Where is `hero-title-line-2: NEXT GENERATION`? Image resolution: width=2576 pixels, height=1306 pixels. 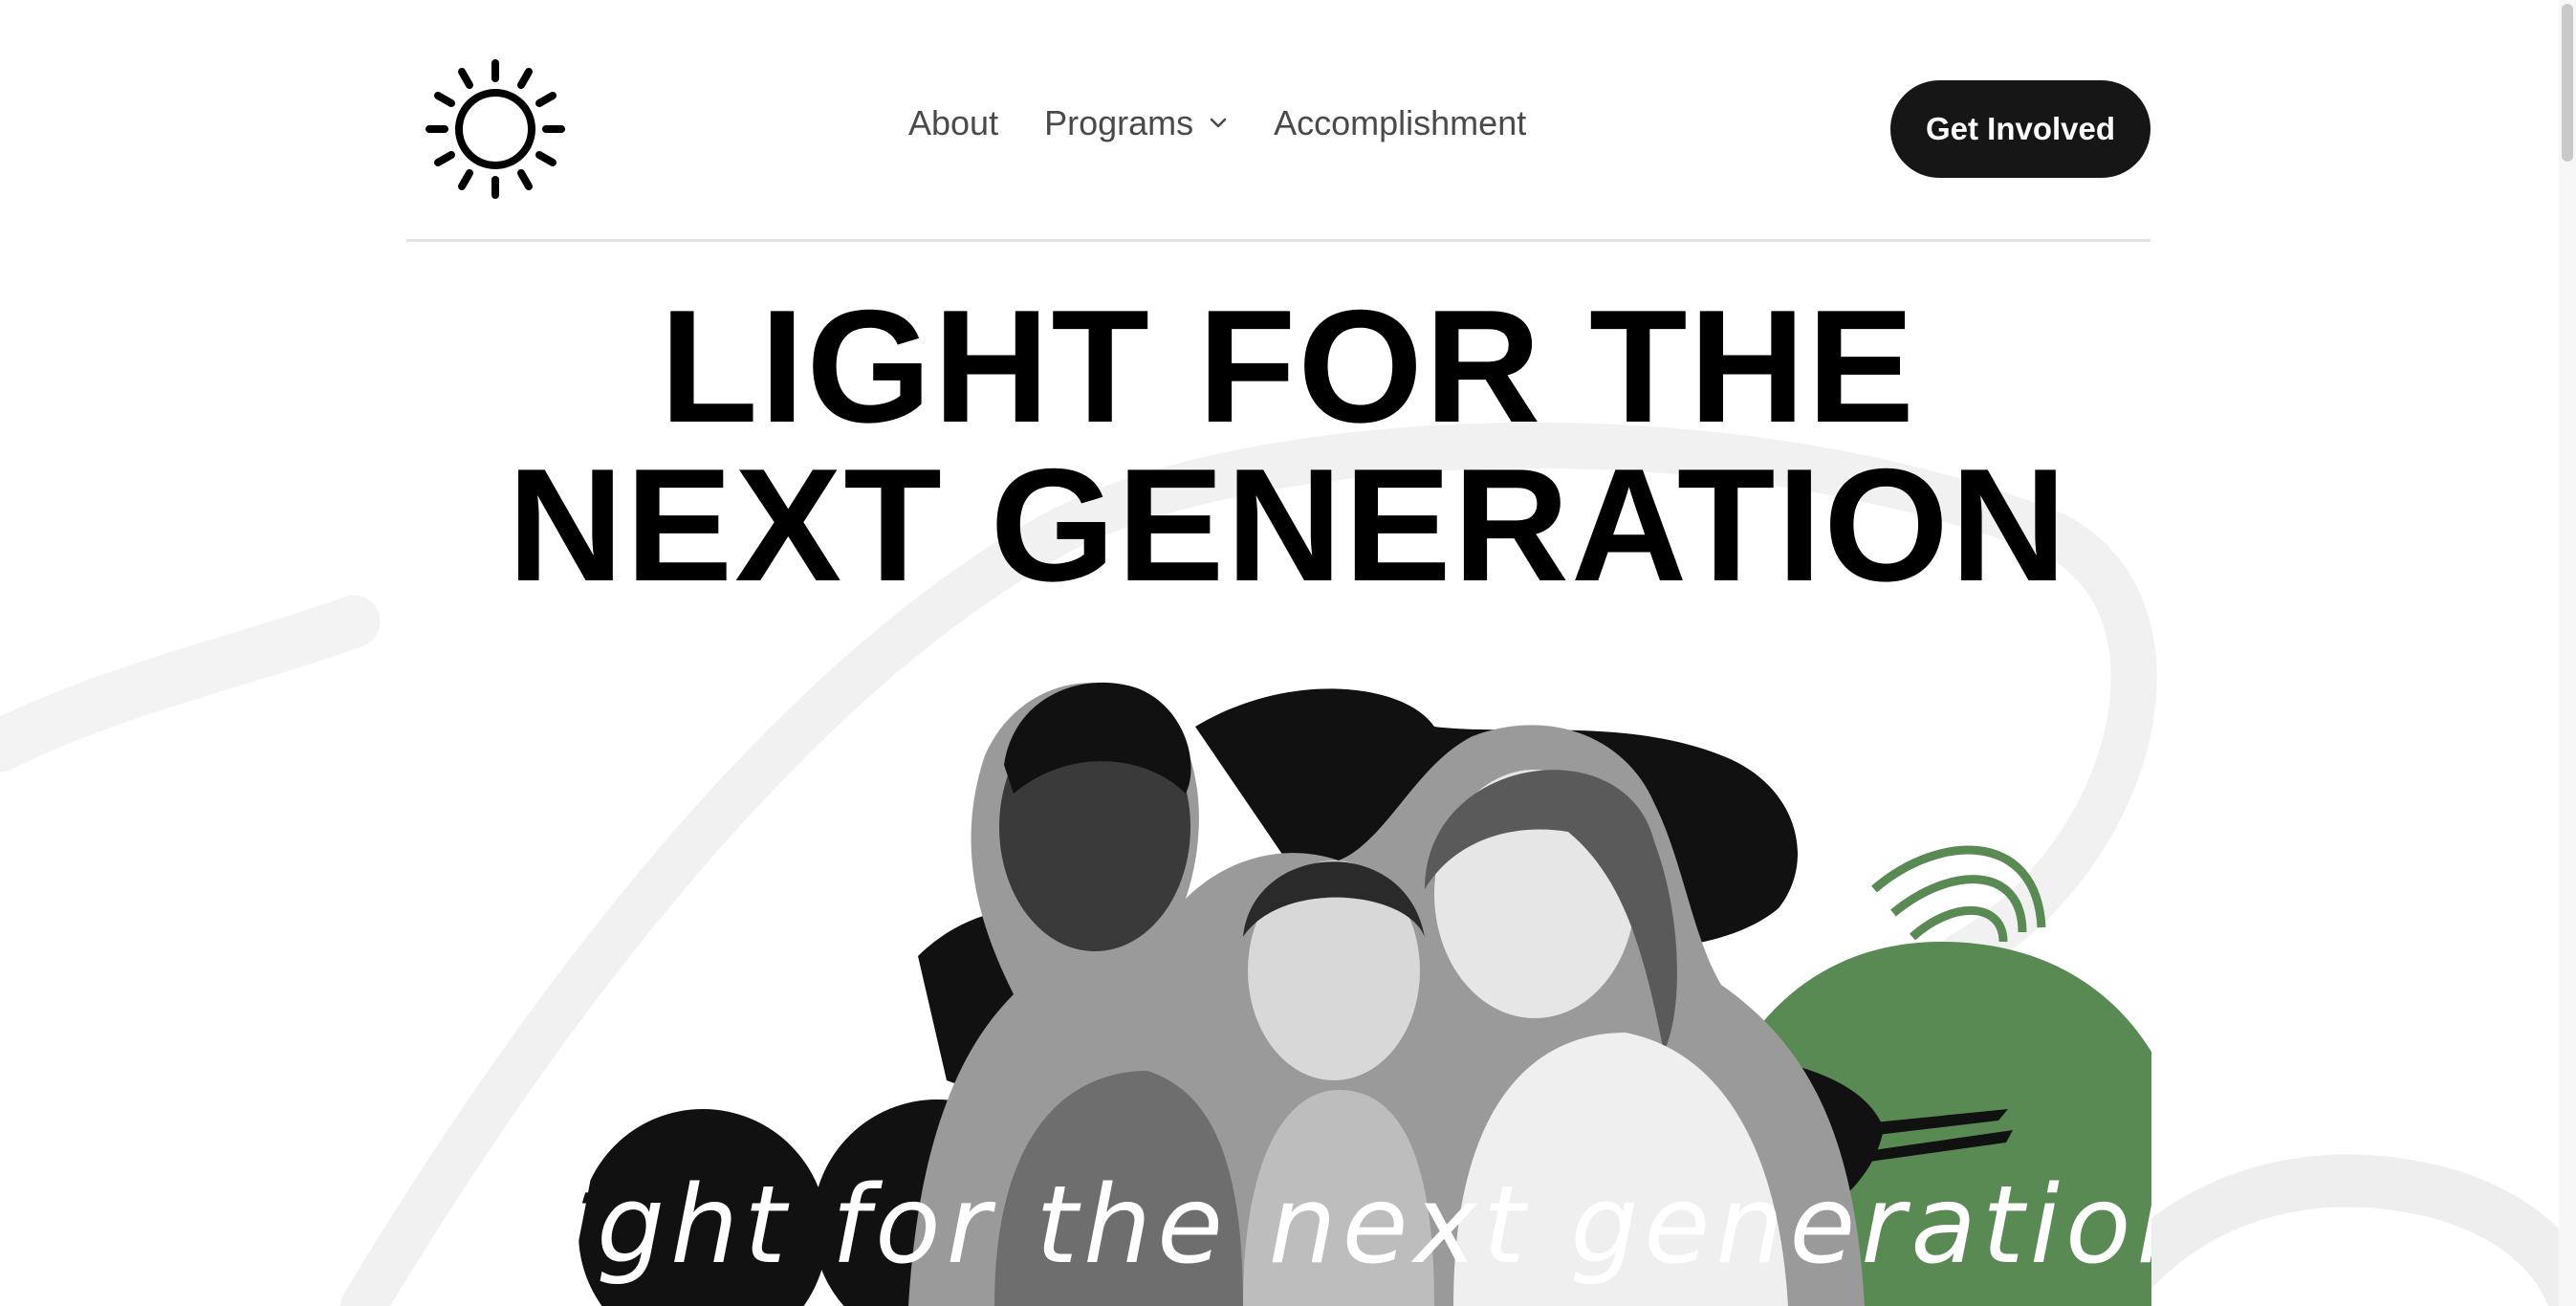
hero-title-line-2: NEXT GENERATION is located at coordinates (1288, 525).